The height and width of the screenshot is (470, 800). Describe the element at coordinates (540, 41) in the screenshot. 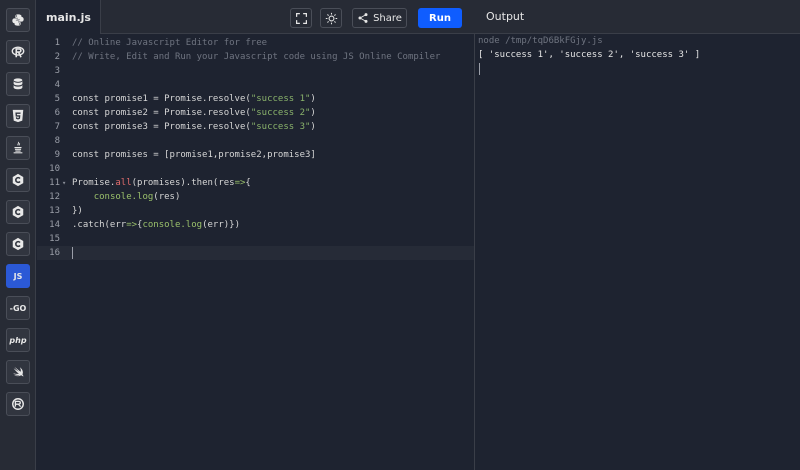

I see `output-command: node /tmp/tqD6BkFGjy.js` at that location.